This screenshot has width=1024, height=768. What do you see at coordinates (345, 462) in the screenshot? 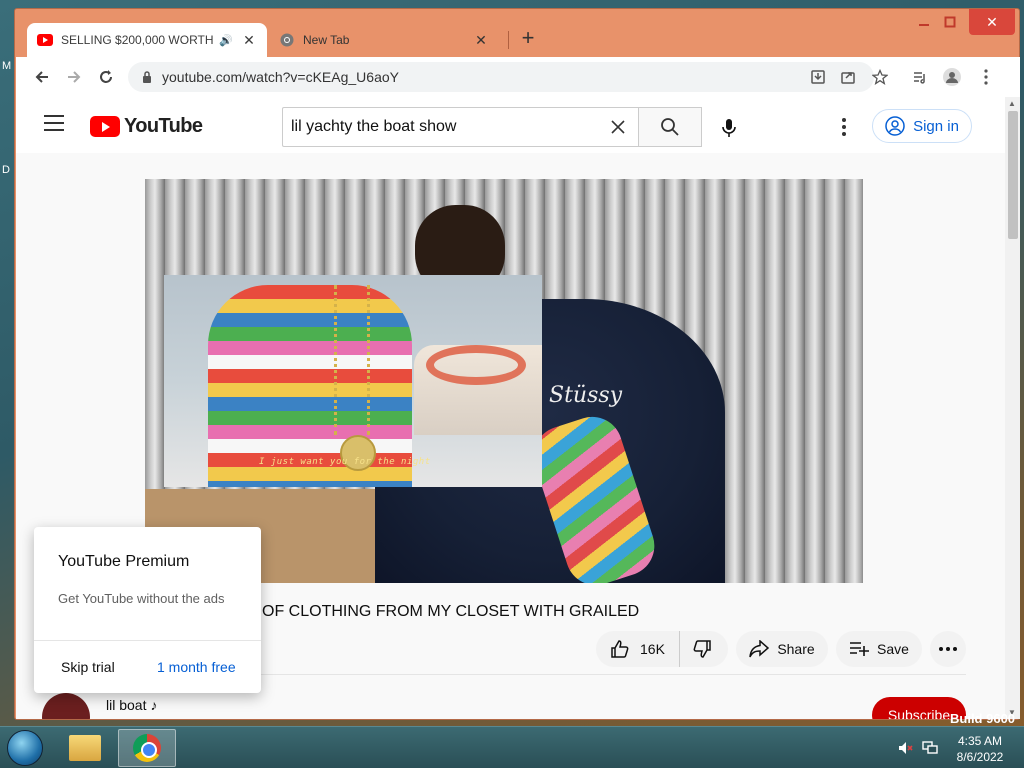
I see `video-caption: I just want you for the night` at bounding box center [345, 462].